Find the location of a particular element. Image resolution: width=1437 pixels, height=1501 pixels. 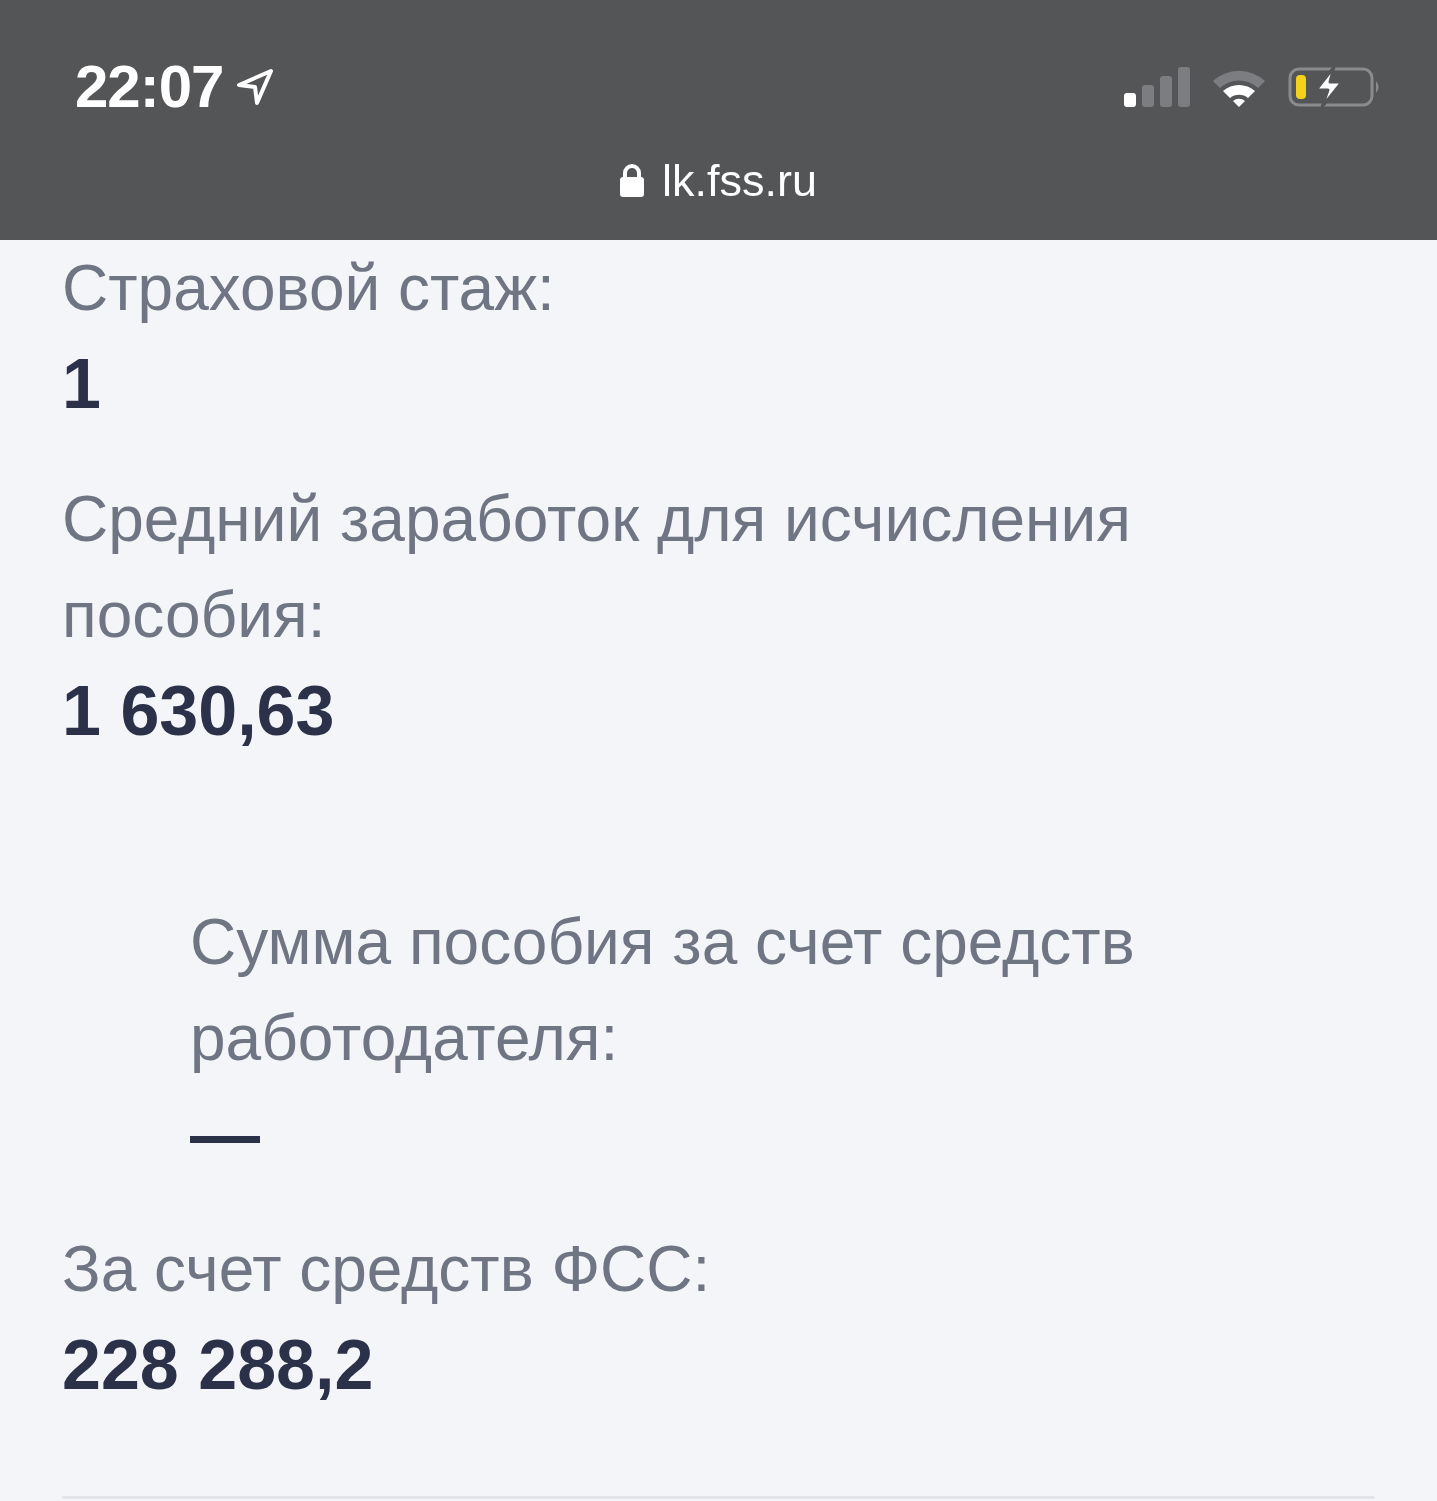

status-time: 22:07 is located at coordinates (149, 87).